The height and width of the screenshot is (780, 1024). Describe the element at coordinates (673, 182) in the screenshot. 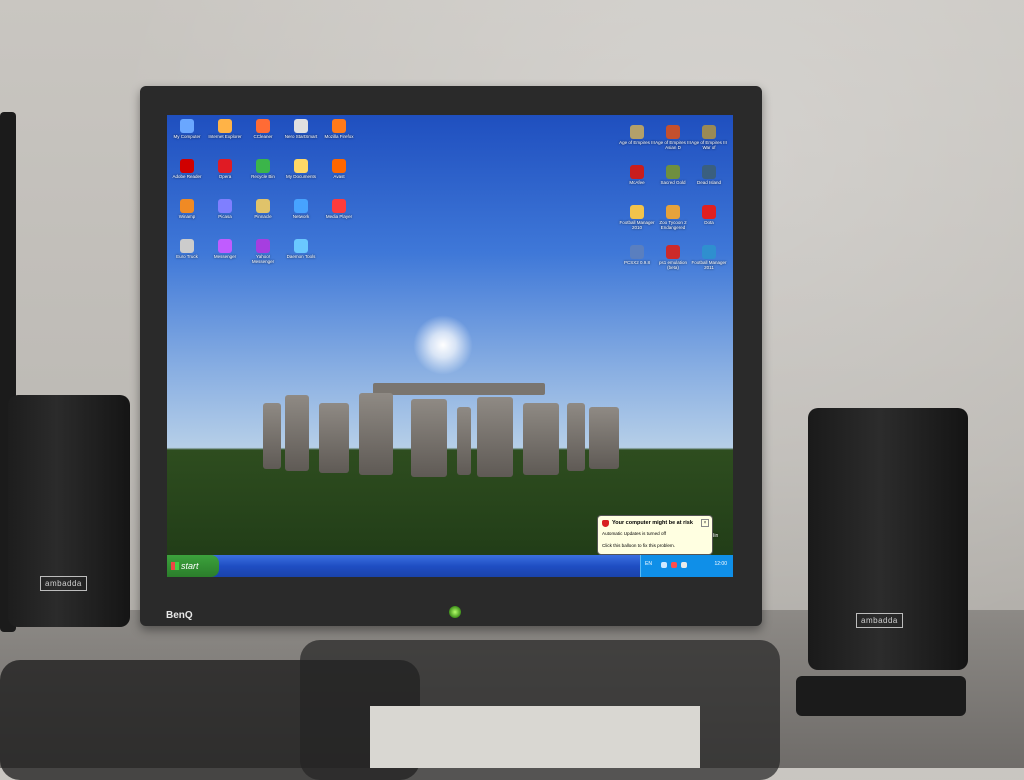

I see `icon-label: Sacred Gold` at that location.